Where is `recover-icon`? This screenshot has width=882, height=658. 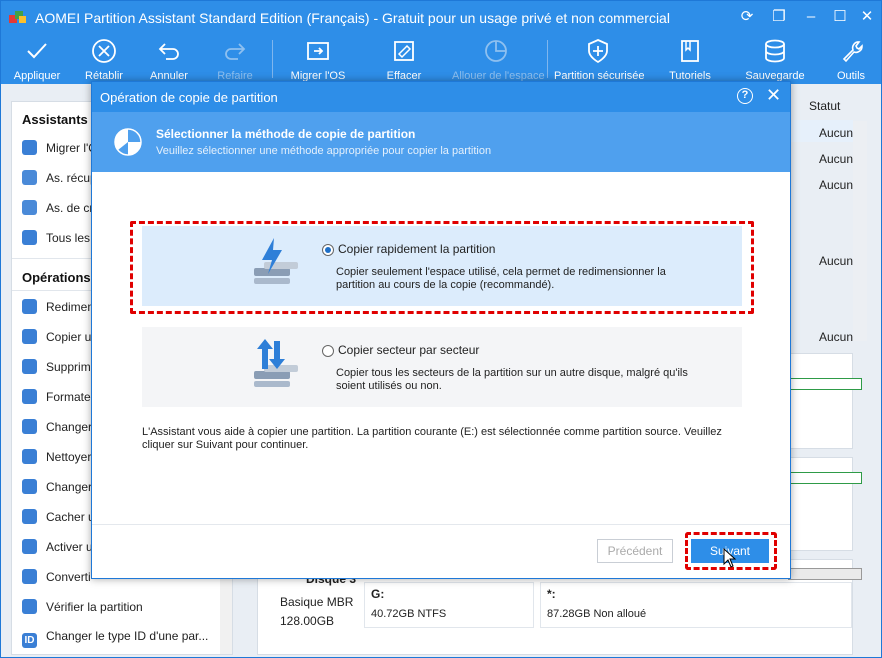 recover-icon is located at coordinates (29, 177).